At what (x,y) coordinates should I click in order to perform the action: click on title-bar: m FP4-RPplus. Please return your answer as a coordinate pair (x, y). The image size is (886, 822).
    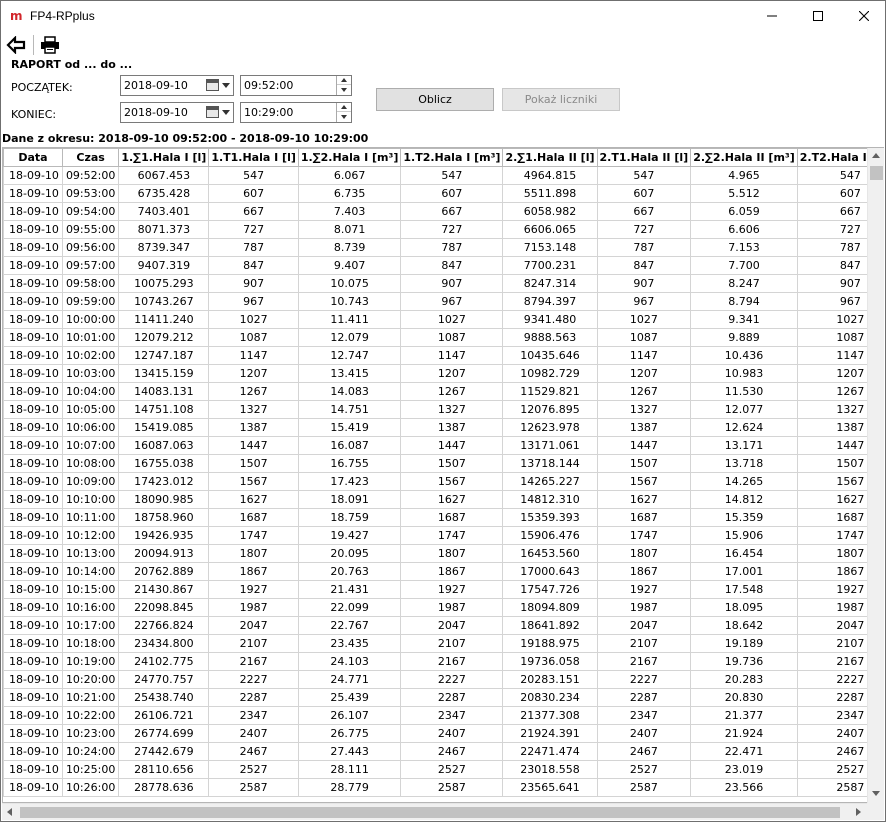
    Looking at the image, I should click on (443, 16).